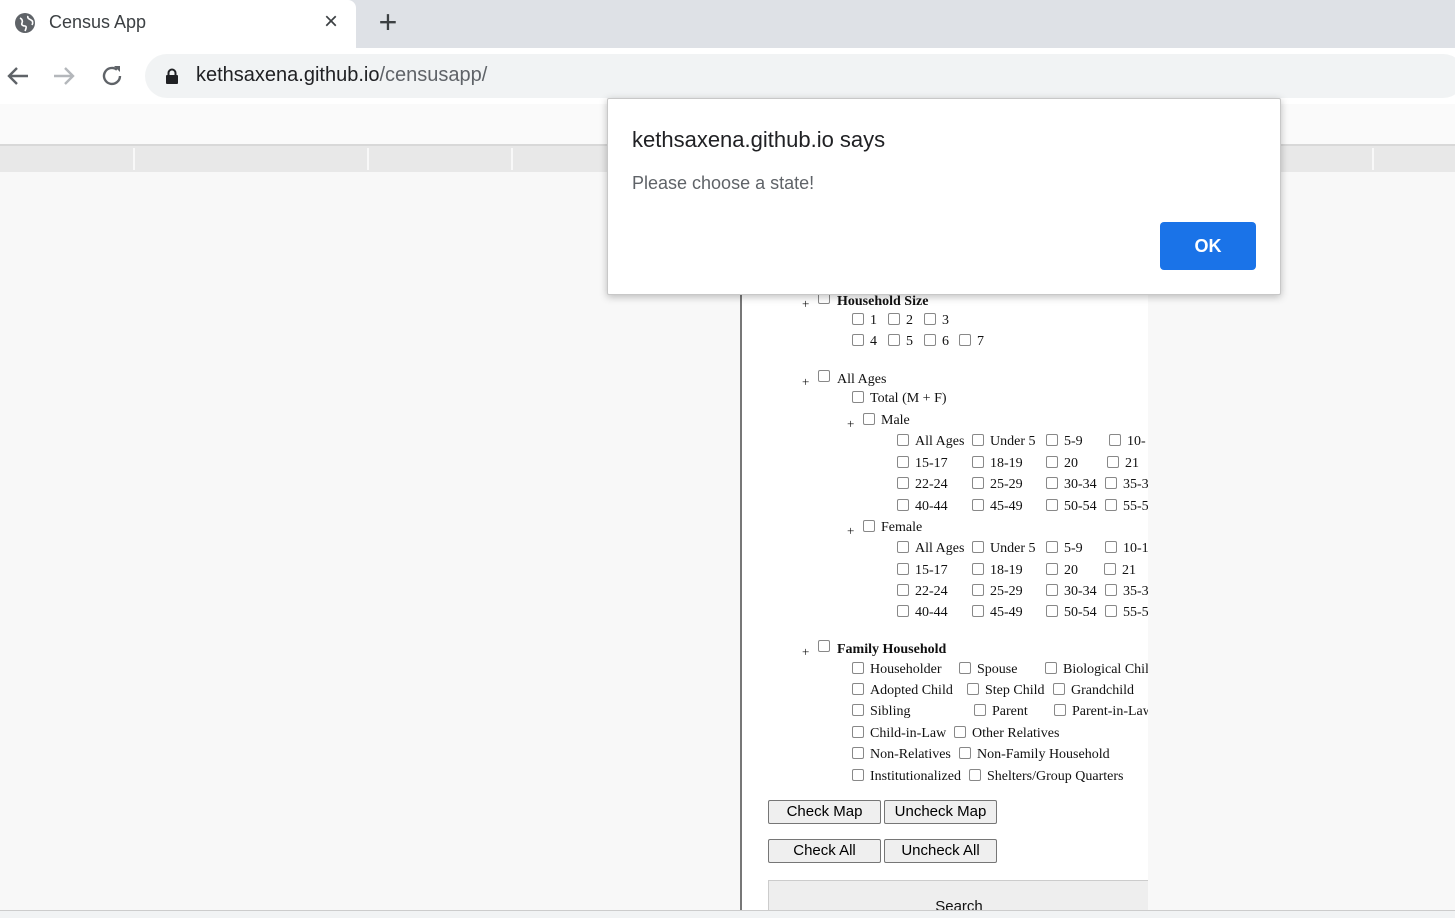 Image resolution: width=1455 pixels, height=918 pixels. Describe the element at coordinates (1126, 507) in the screenshot. I see `male-age-option: 55-5` at that location.